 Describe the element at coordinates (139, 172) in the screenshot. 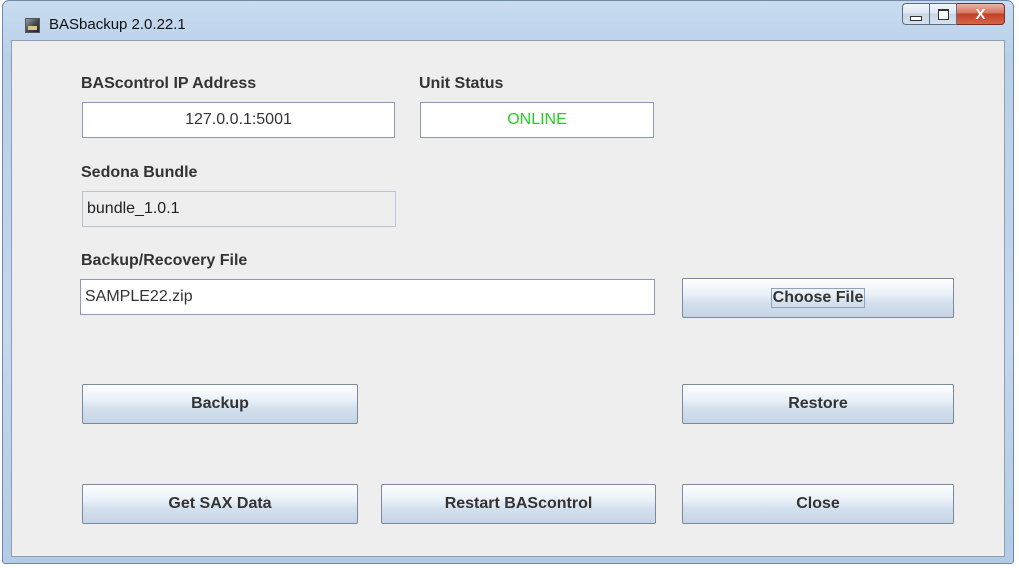

I see `sedona-bundle-label: Sedona Bundle` at that location.